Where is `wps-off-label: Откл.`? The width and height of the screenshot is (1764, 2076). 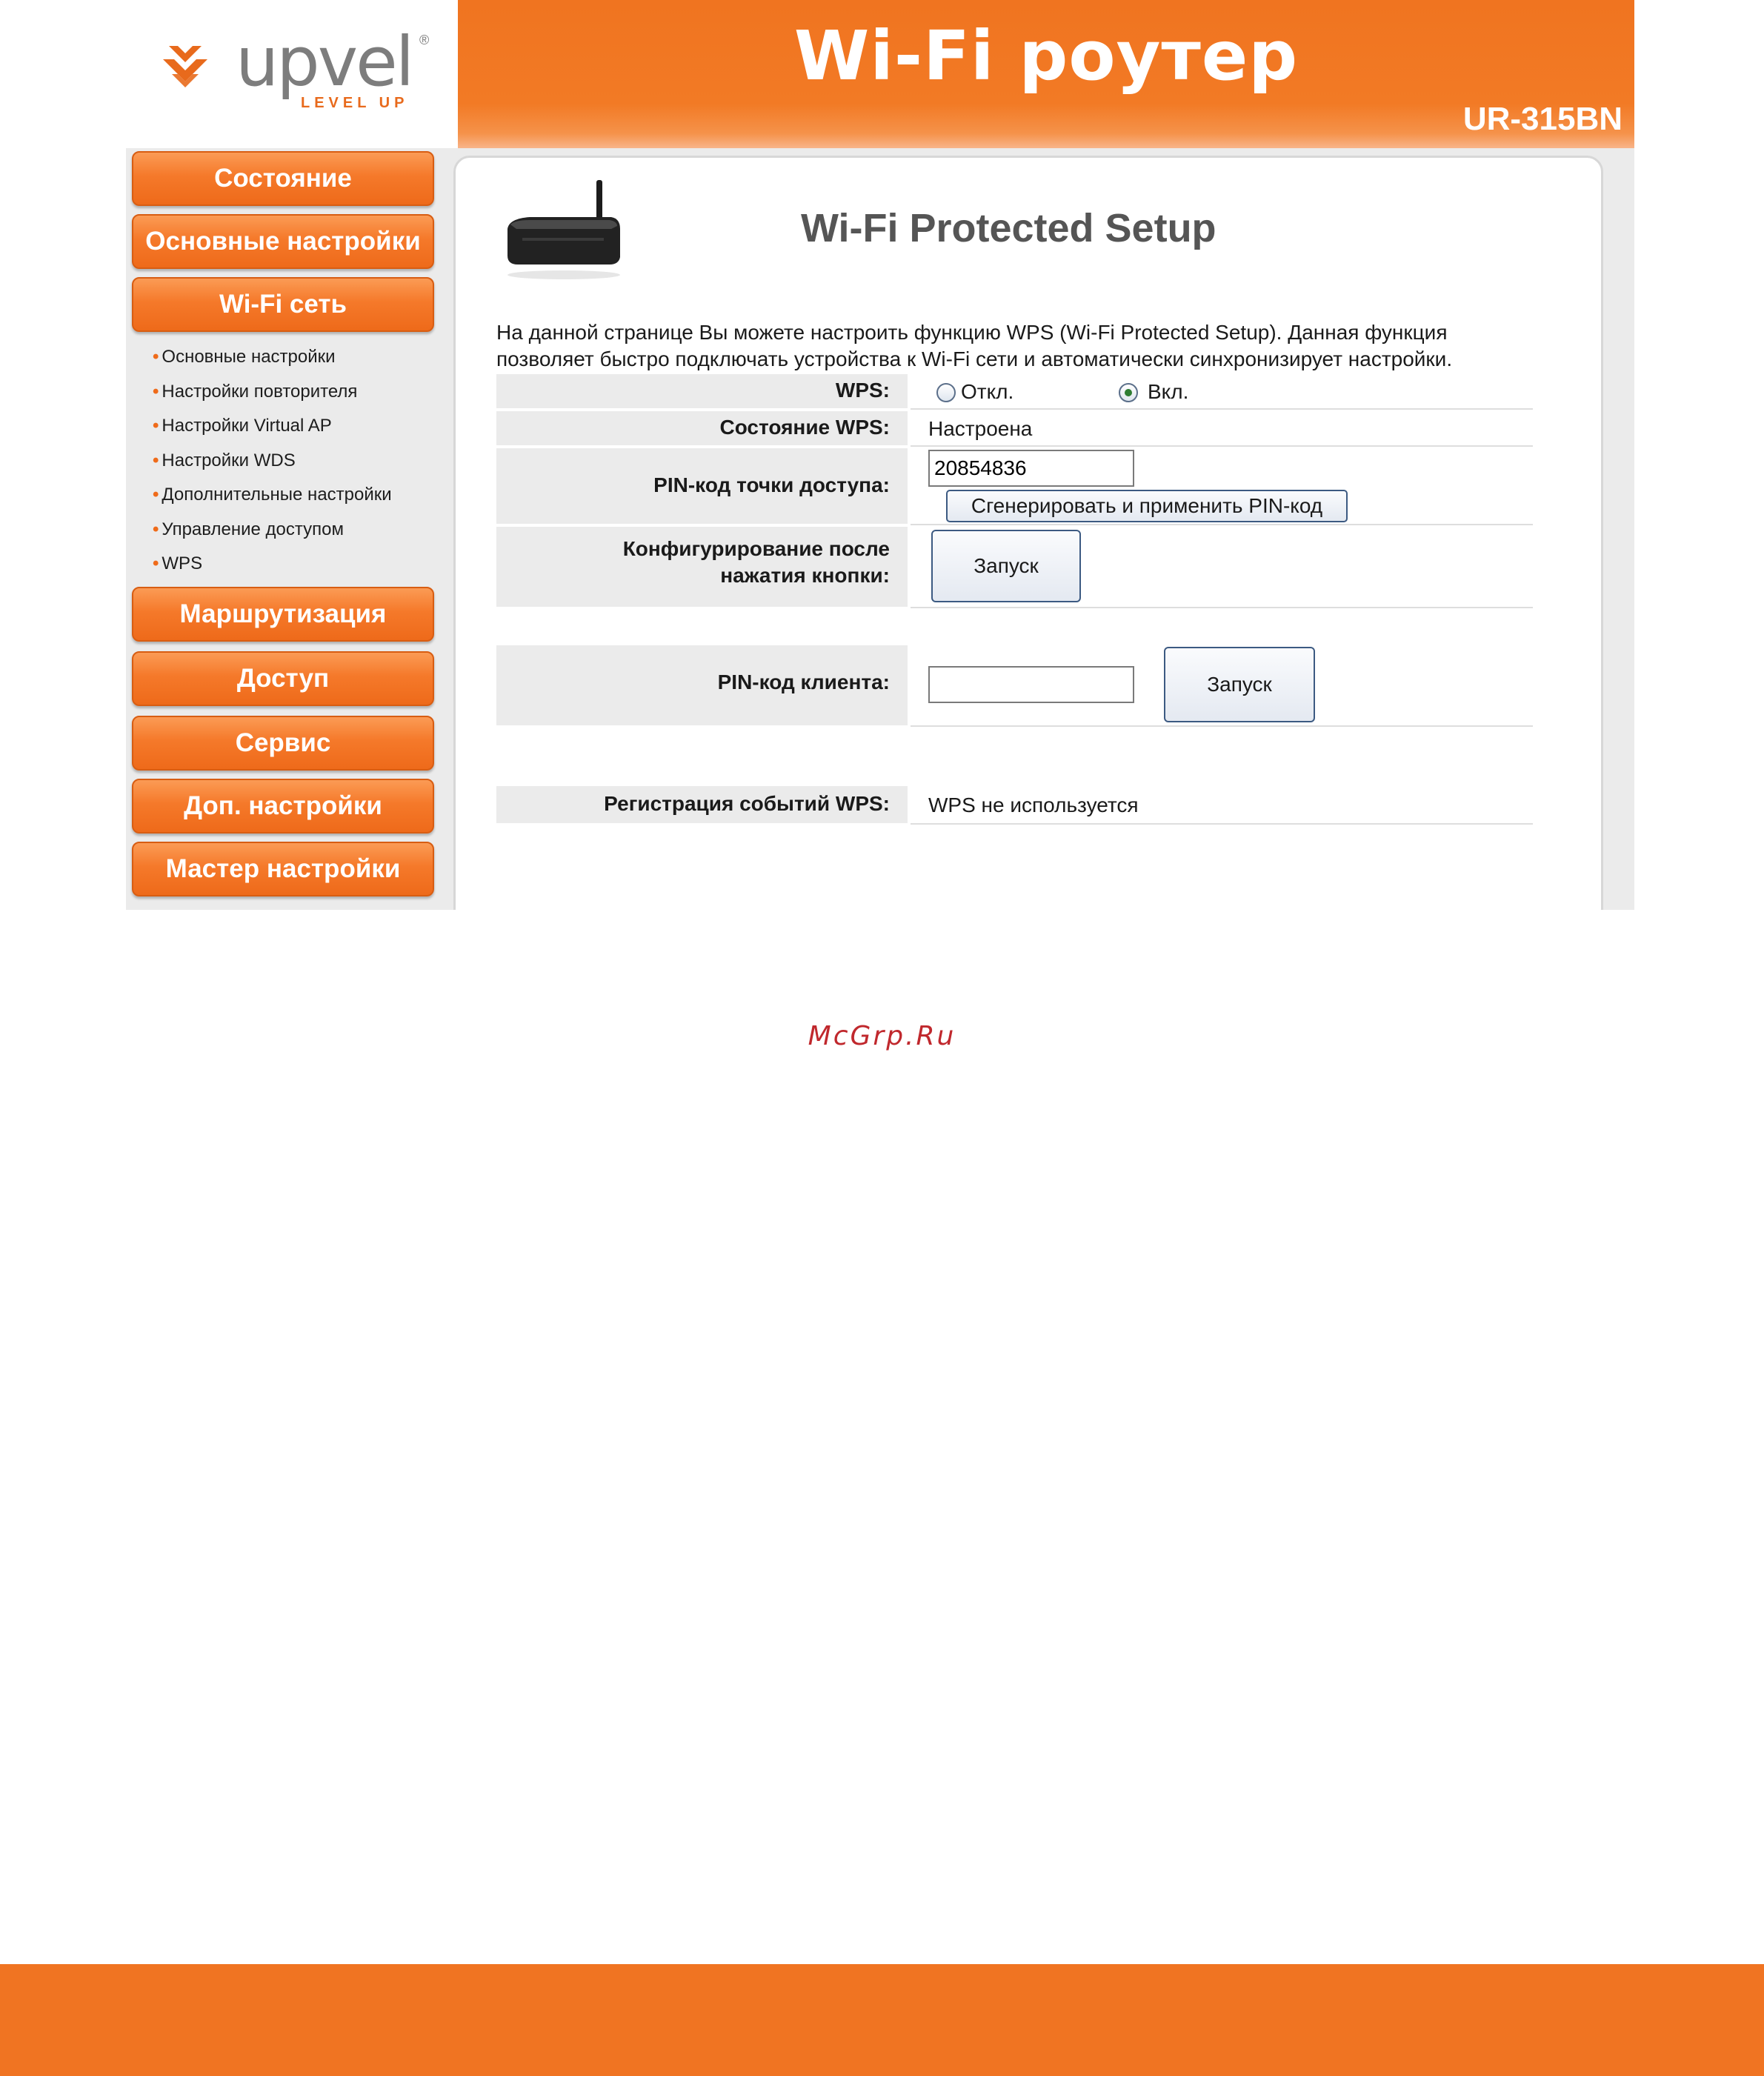
wps-off-label: Откл. is located at coordinates (987, 391).